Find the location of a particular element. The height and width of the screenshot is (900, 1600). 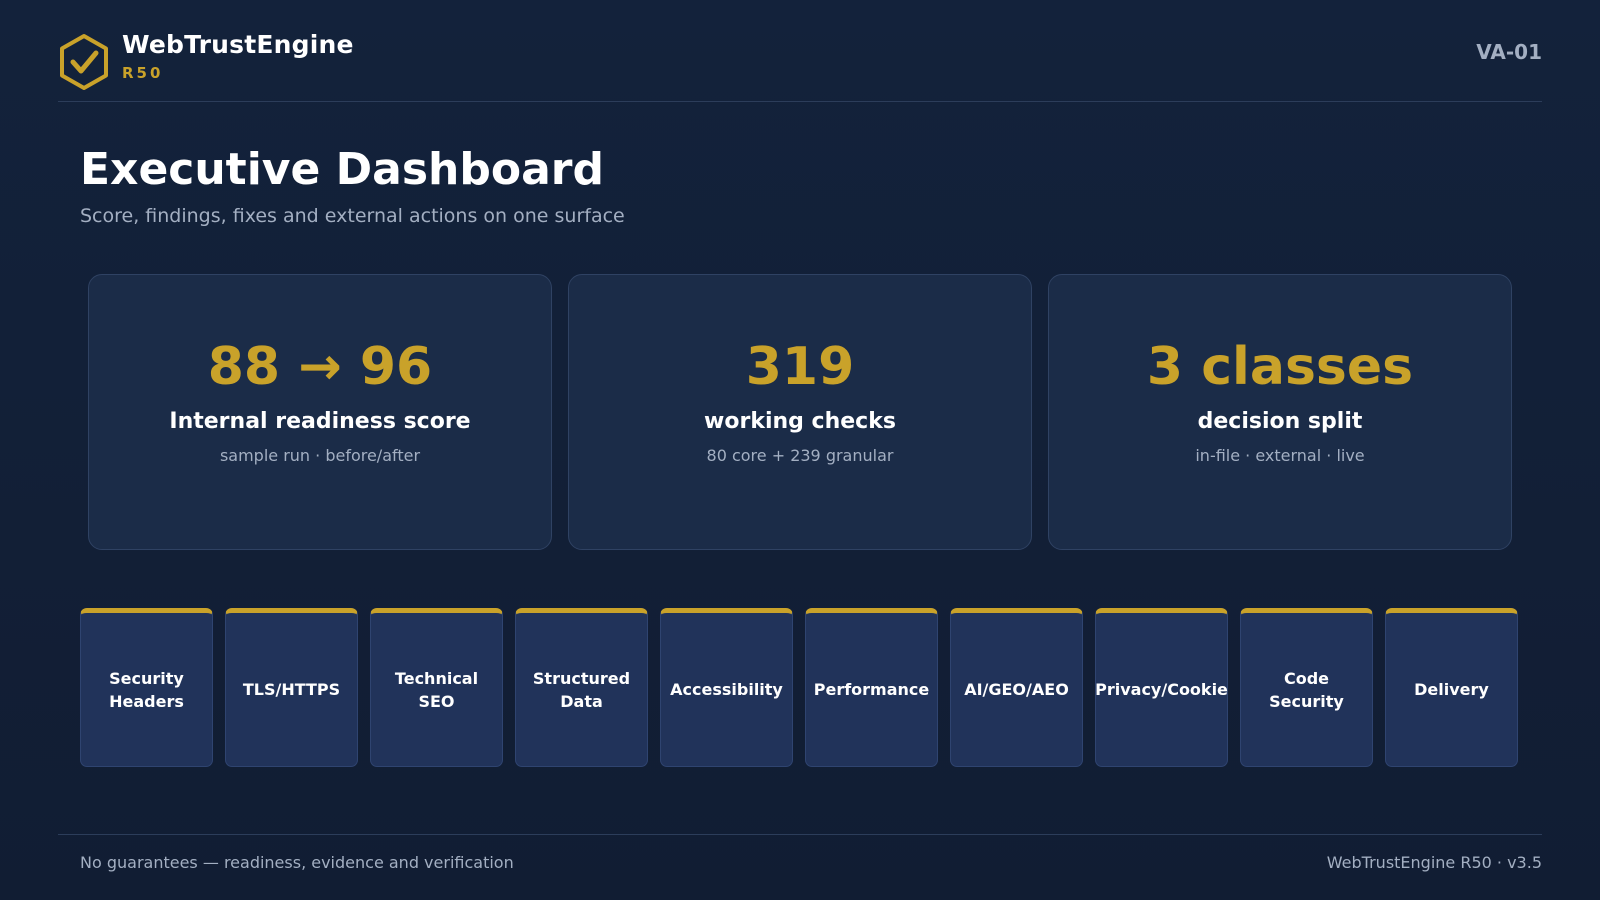

category-tile-accessibility: Accessibility is located at coordinates (726, 687).